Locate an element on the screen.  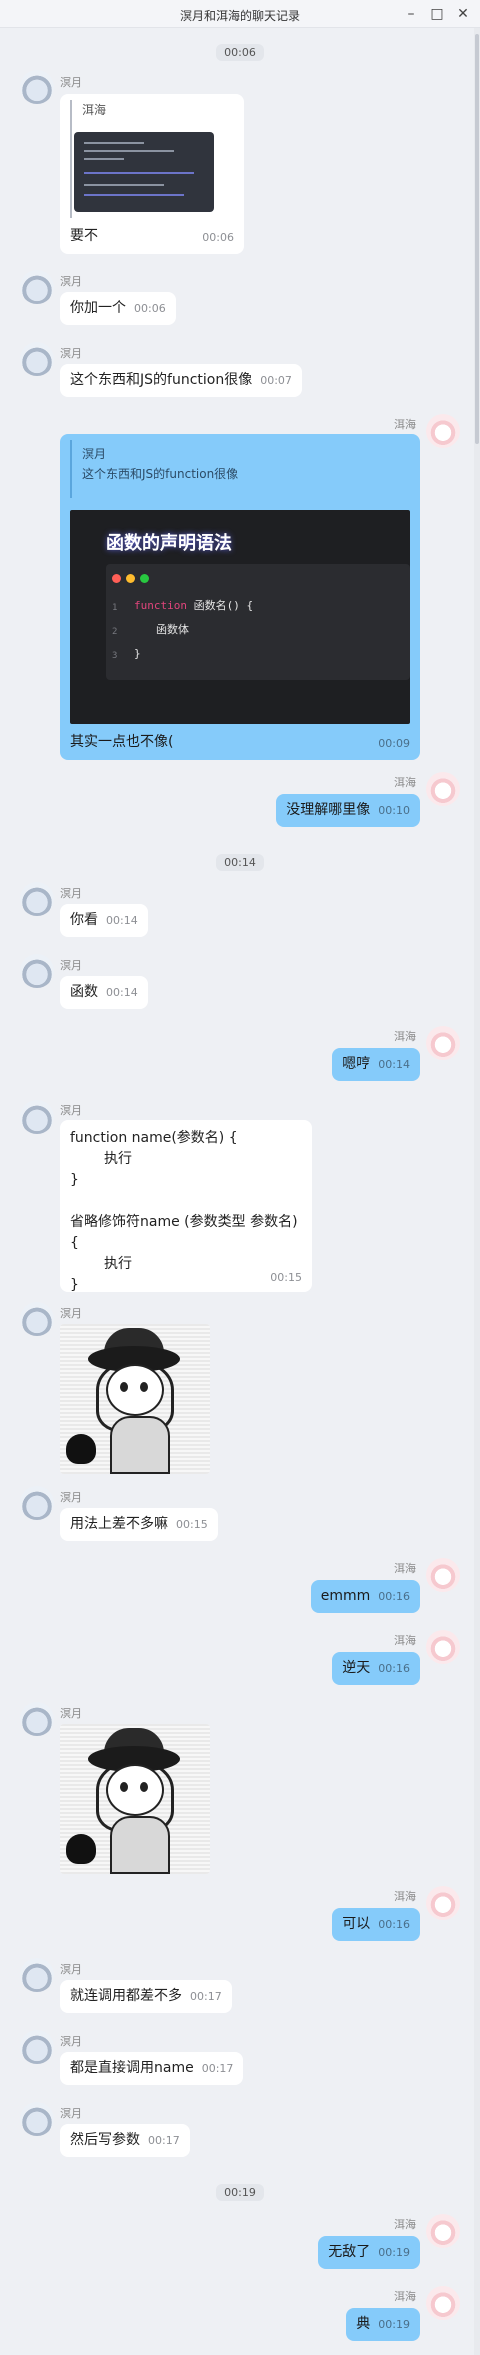
code-line: 函数体 is located at coordinates (172, 629).